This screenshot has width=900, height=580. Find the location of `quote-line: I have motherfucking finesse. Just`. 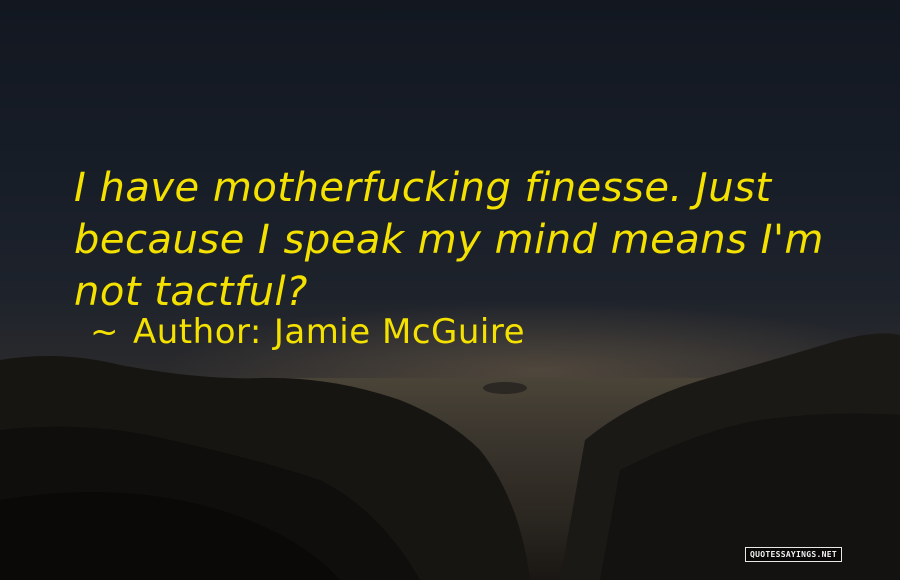

quote-line: I have motherfucking finesse. Just is located at coordinates (423, 188).